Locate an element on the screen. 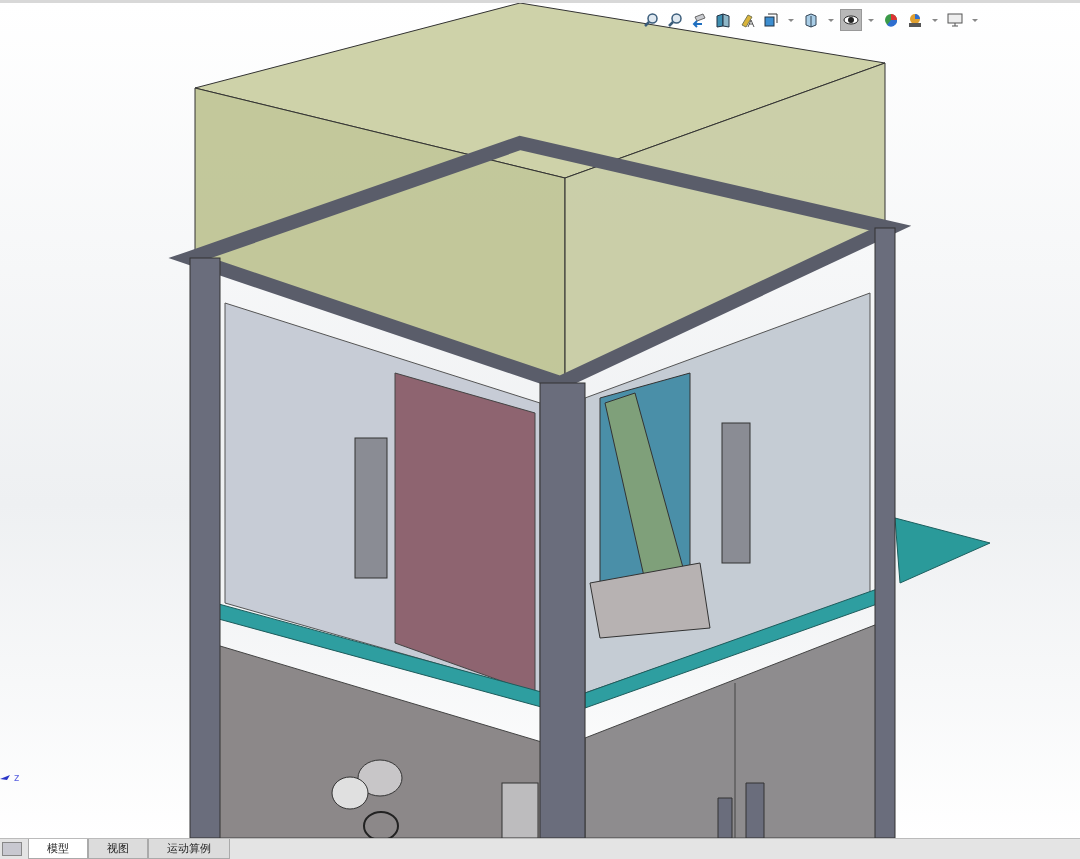  color-ball-icon is located at coordinates (891, 20).